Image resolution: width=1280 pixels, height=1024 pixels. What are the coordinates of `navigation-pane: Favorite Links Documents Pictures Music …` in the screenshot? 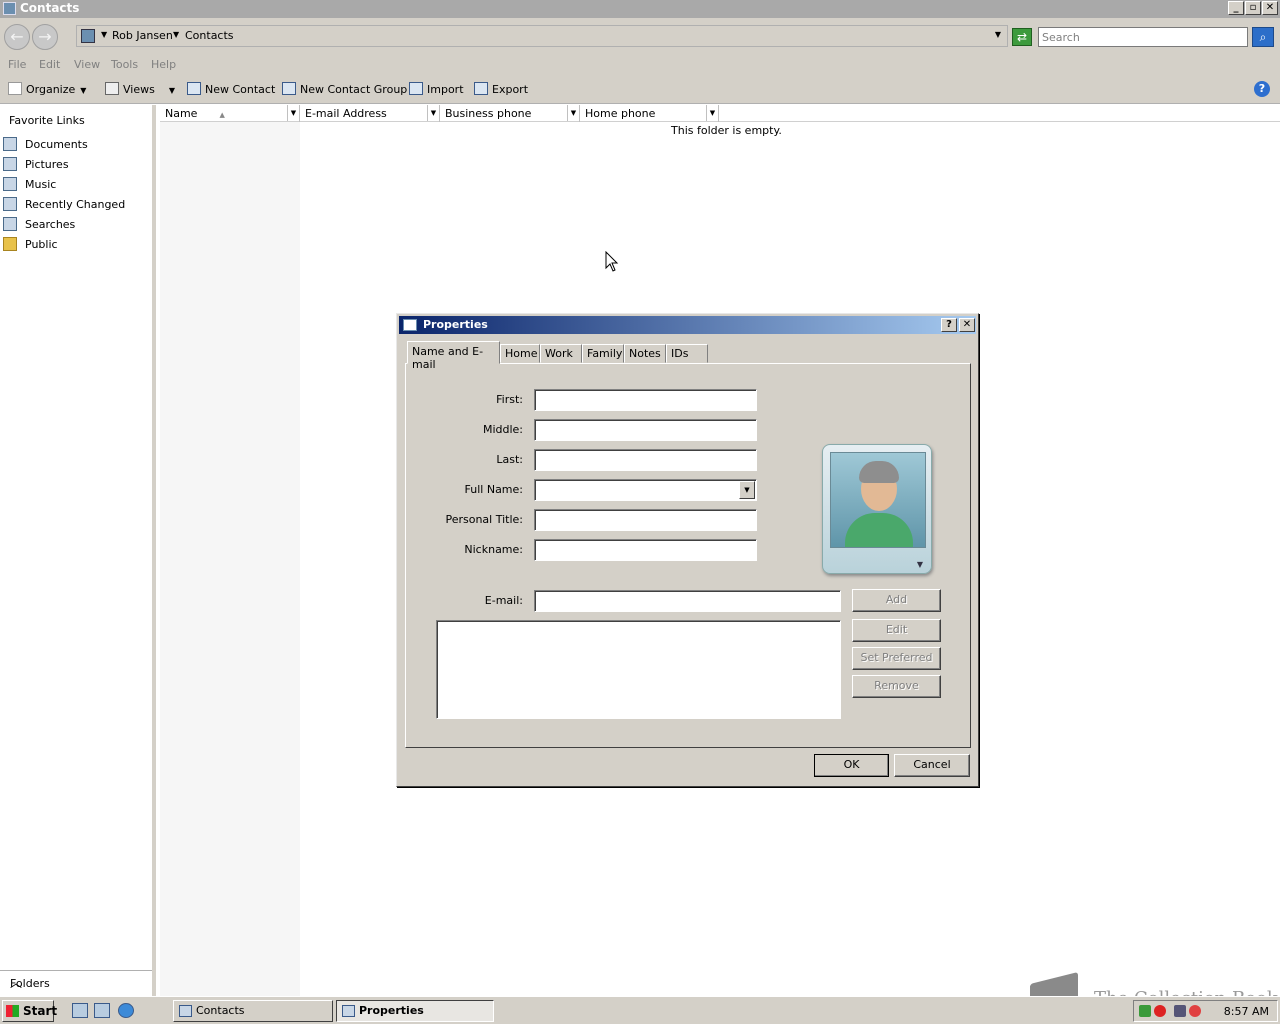 It's located at (78, 550).